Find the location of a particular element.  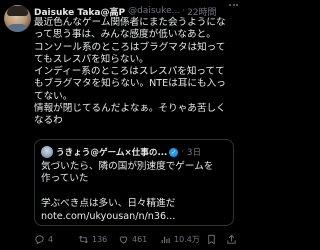

verified-badge-icon: ✓ is located at coordinates (174, 152).